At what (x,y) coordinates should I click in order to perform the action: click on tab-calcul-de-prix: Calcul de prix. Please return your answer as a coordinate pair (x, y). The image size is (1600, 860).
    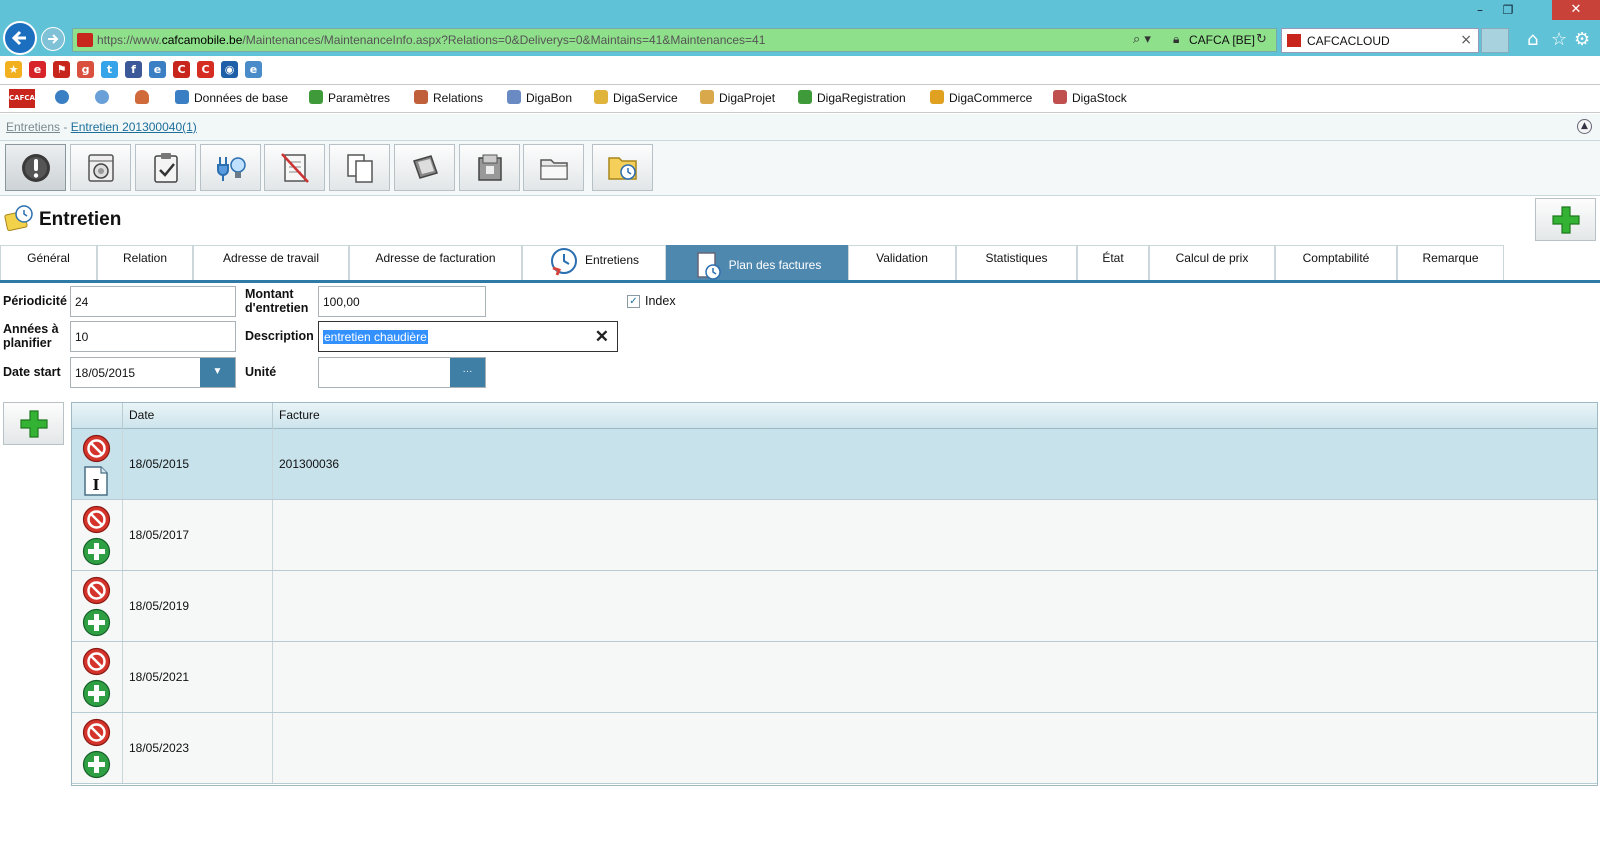
    Looking at the image, I should click on (1212, 262).